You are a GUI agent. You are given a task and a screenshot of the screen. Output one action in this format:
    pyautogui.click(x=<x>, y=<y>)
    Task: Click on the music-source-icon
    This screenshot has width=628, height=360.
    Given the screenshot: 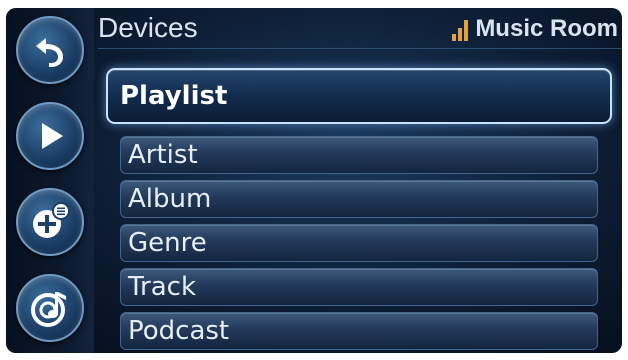 What is the action you would take?
    pyautogui.click(x=48, y=309)
    